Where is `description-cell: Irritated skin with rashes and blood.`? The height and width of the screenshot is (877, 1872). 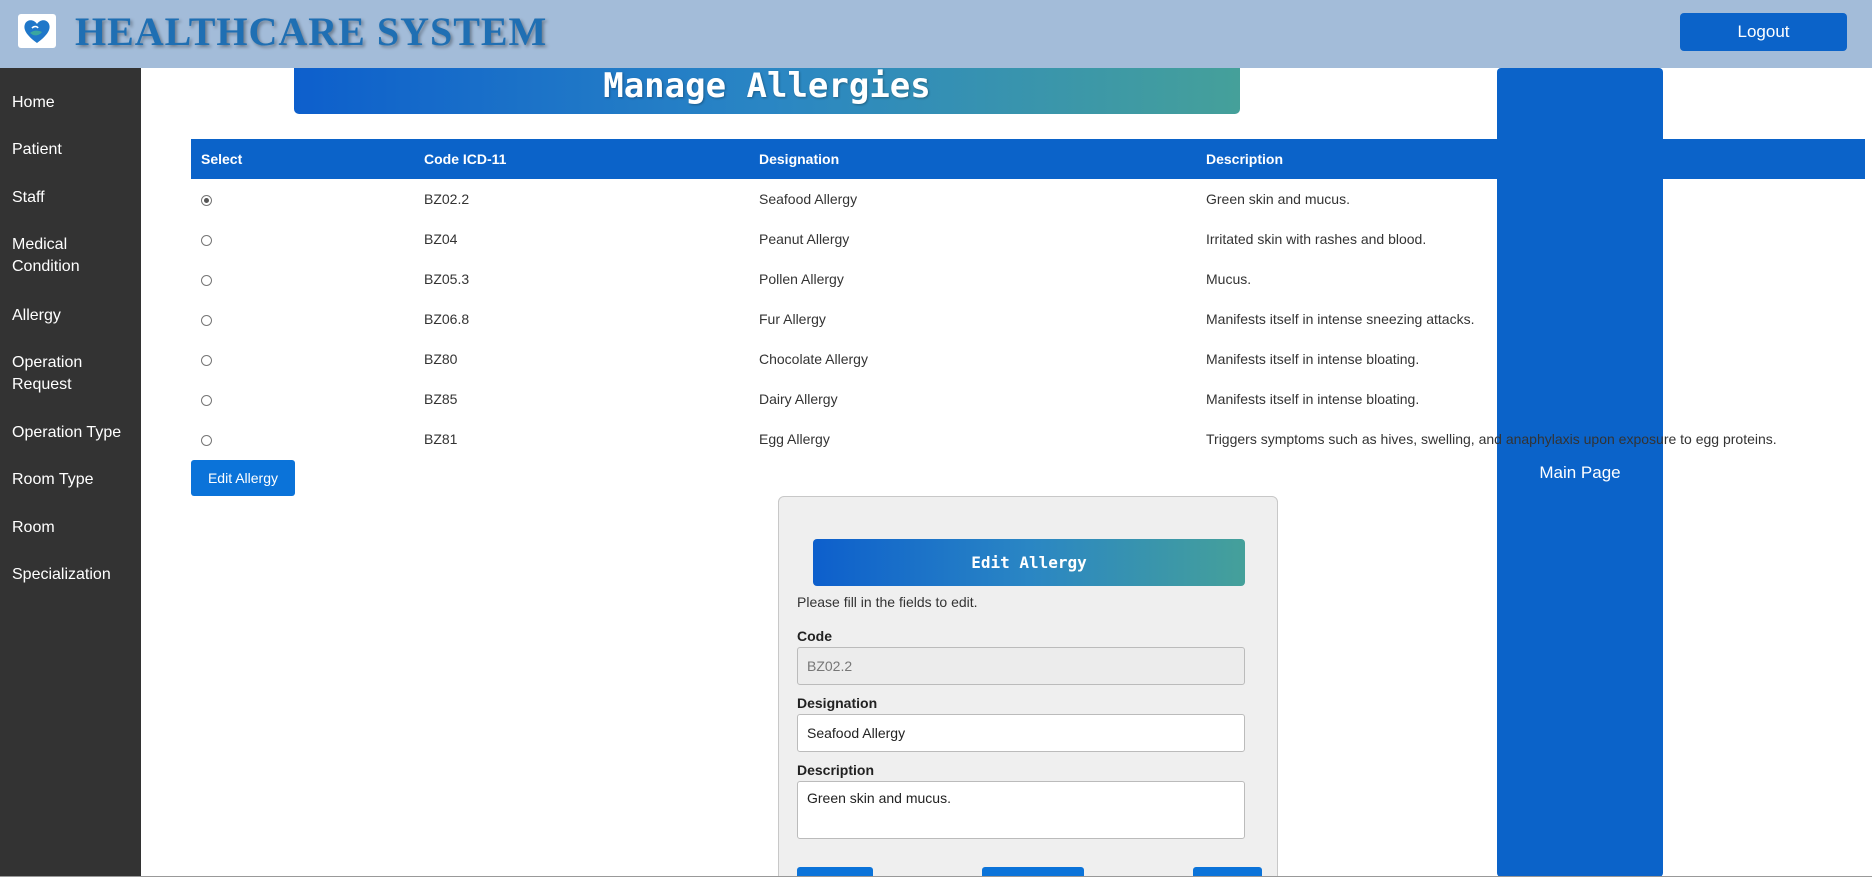
description-cell: Irritated skin with rashes and blood. is located at coordinates (1316, 239).